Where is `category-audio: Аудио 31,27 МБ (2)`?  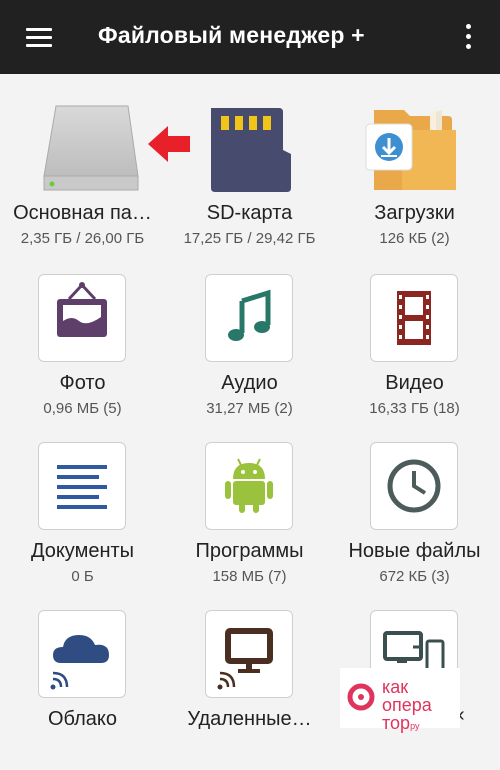
category-audio: Аудио 31,27 МБ (2) is located at coordinates (249, 349).